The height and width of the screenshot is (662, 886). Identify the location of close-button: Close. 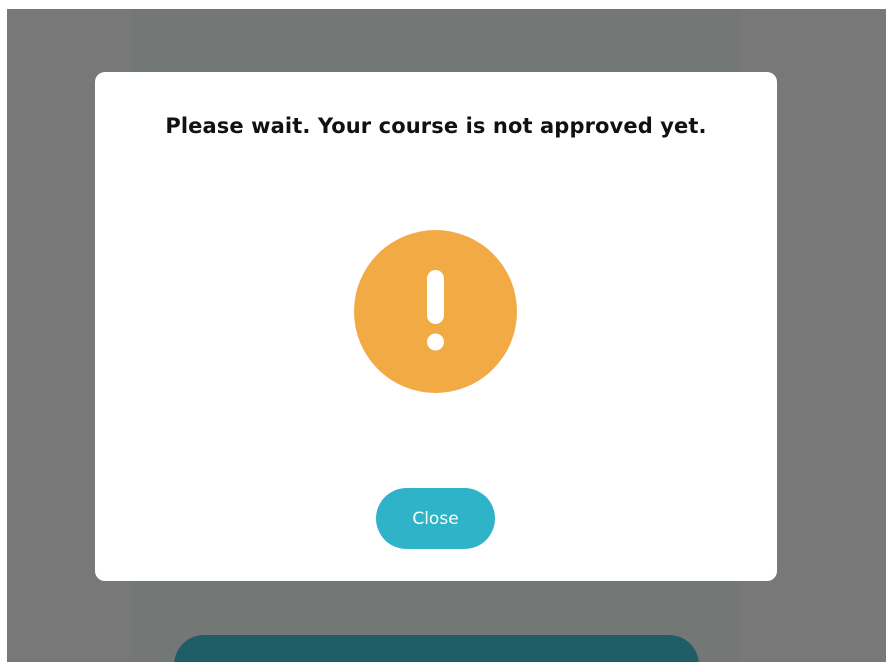
(435, 518).